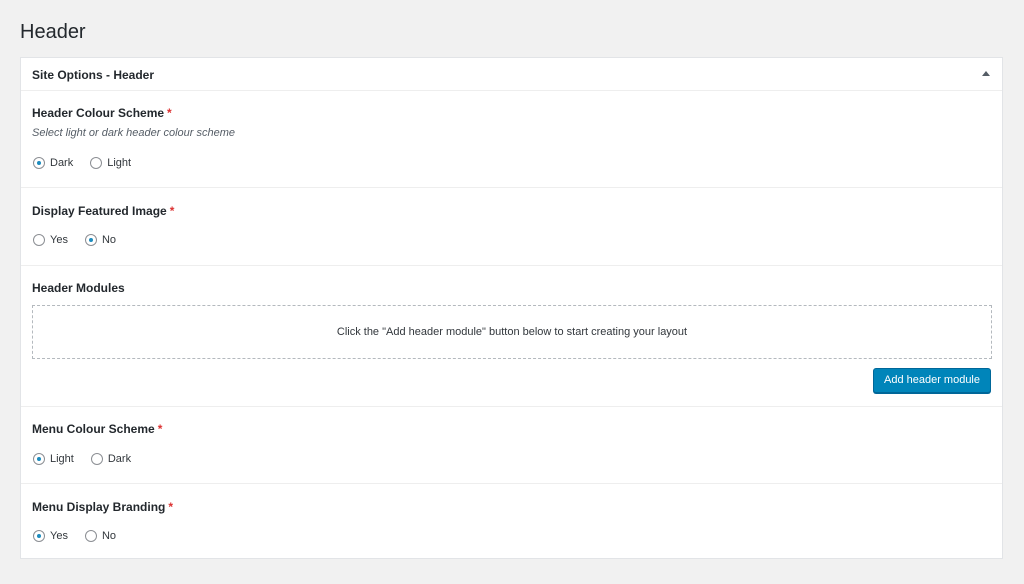 Image resolution: width=1024 pixels, height=584 pixels. I want to click on field-display-featured-image: Display Featured Image * Yes No, so click(511, 227).